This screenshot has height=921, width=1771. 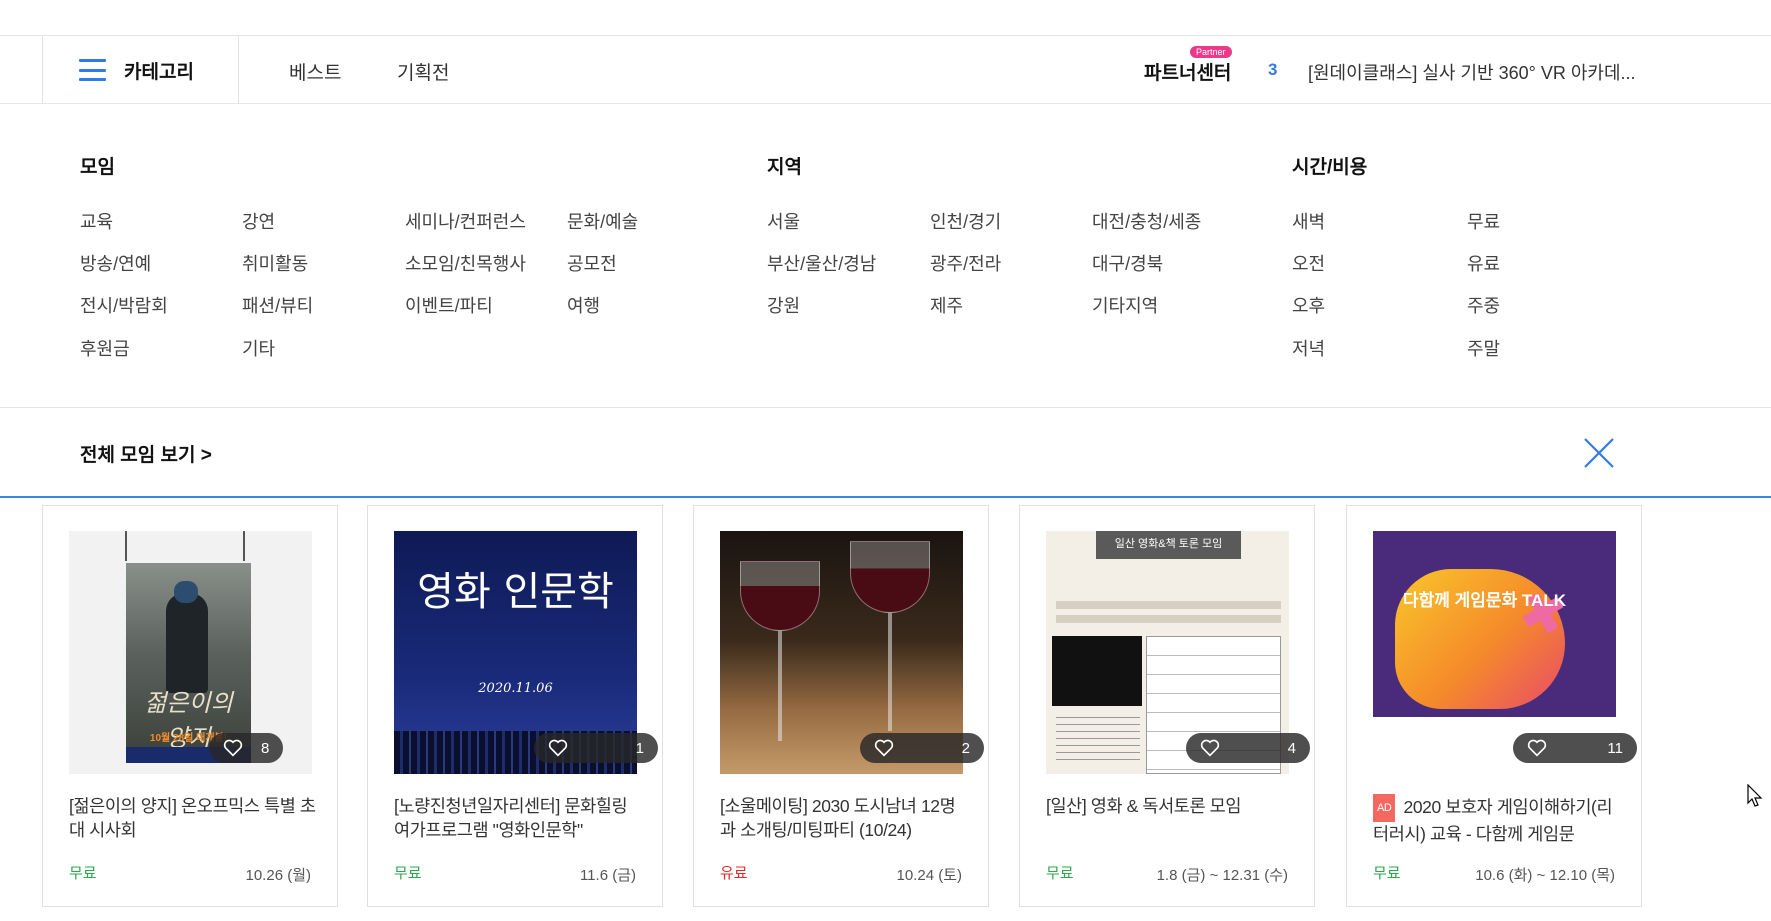 I want to click on mouse-cursor-icon, so click(x=1755, y=795).